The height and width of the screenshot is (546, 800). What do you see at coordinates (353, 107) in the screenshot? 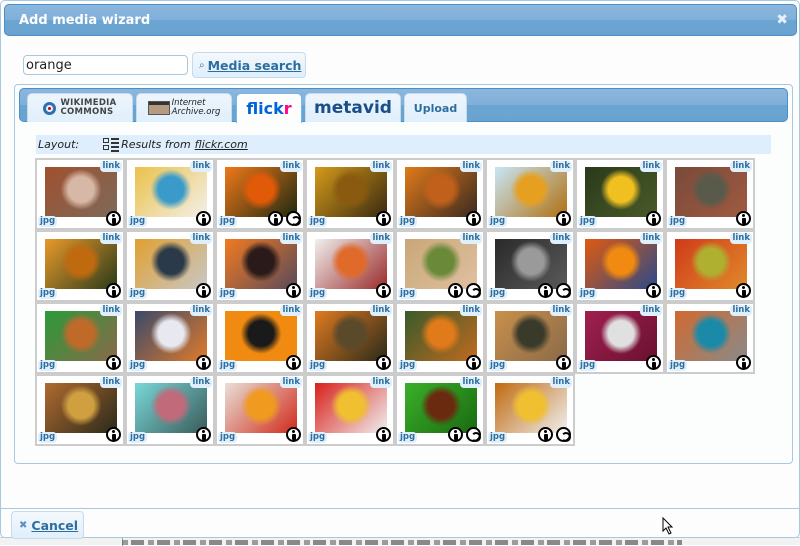
I see `tab-metavid: metavid` at bounding box center [353, 107].